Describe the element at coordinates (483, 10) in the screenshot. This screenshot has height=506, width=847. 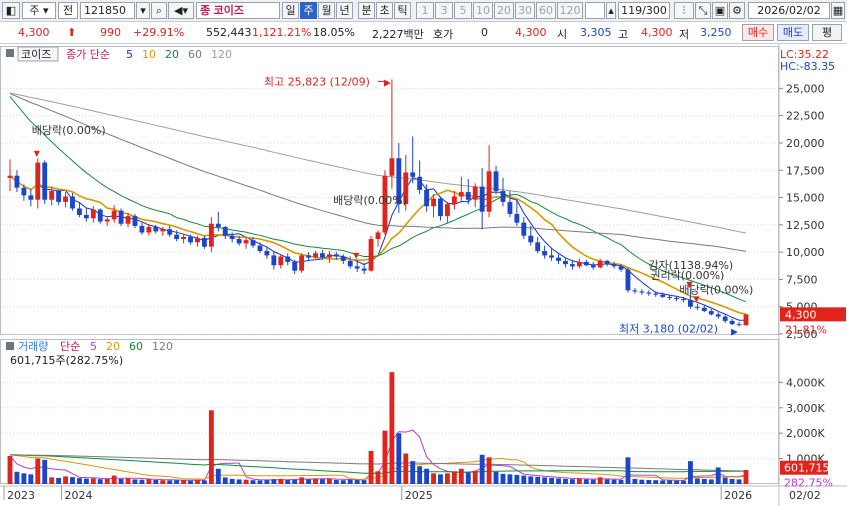
I see `minute-10-button: 10` at that location.